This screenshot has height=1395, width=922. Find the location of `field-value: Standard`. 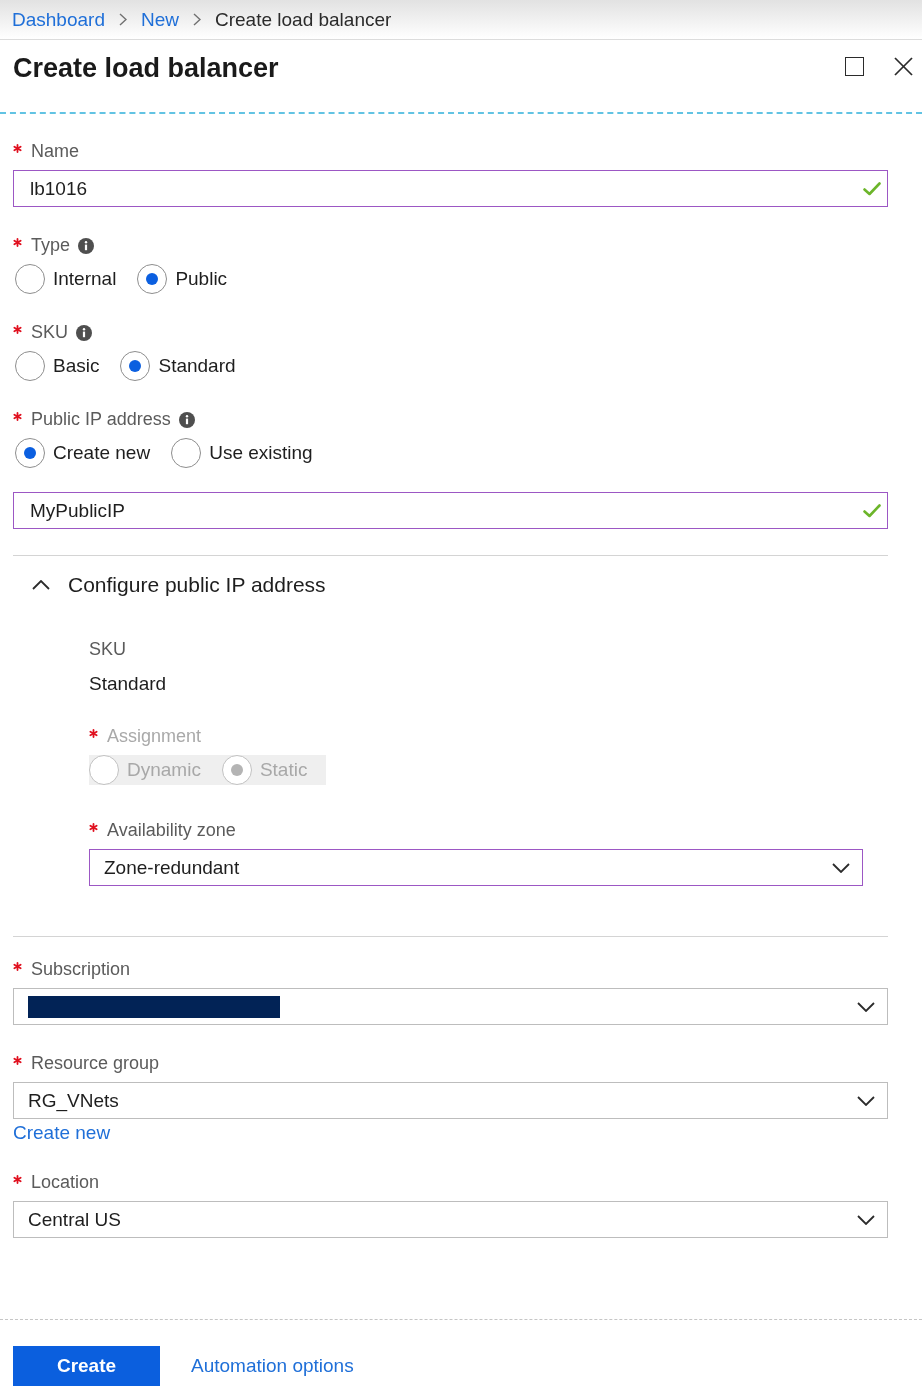

field-value: Standard is located at coordinates (128, 684).